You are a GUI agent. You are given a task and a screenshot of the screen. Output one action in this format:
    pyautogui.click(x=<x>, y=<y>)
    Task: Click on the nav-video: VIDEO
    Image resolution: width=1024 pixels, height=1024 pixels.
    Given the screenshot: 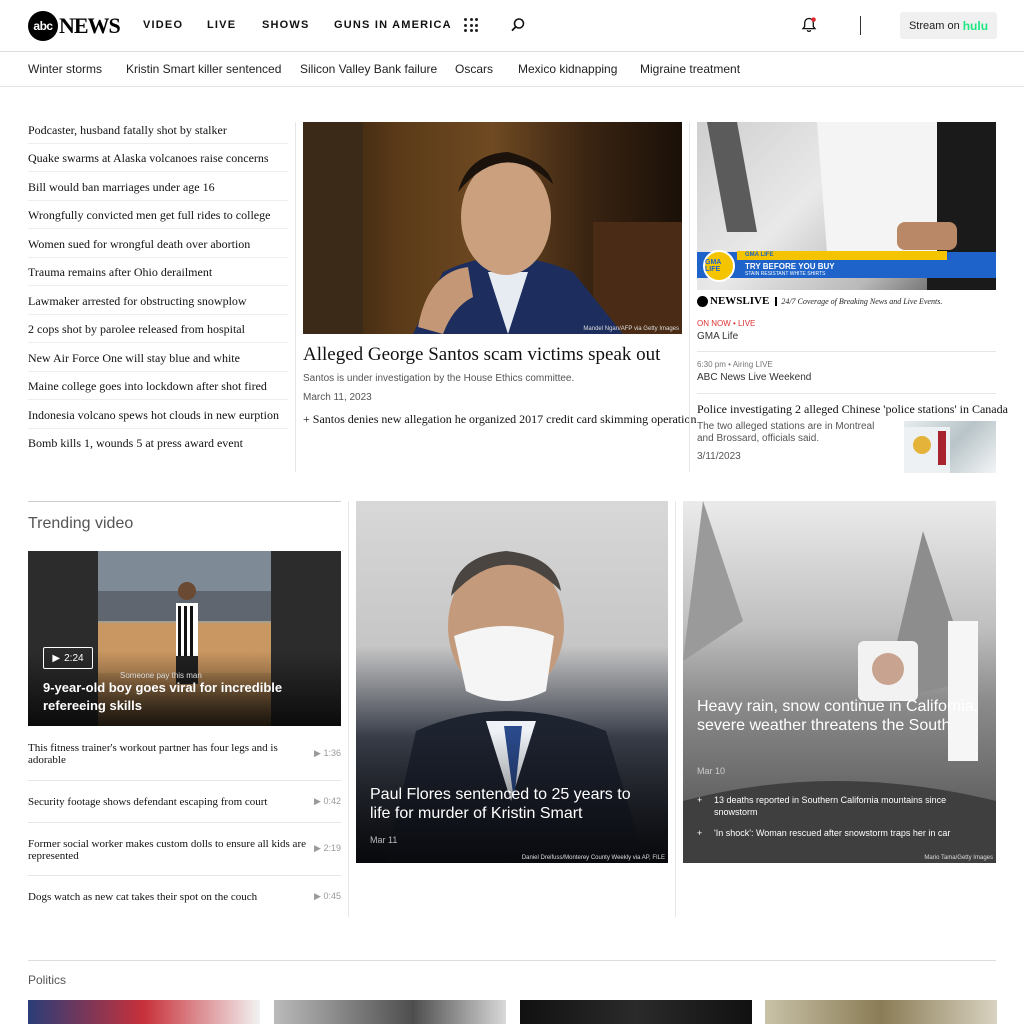 What is the action you would take?
    pyautogui.click(x=163, y=25)
    